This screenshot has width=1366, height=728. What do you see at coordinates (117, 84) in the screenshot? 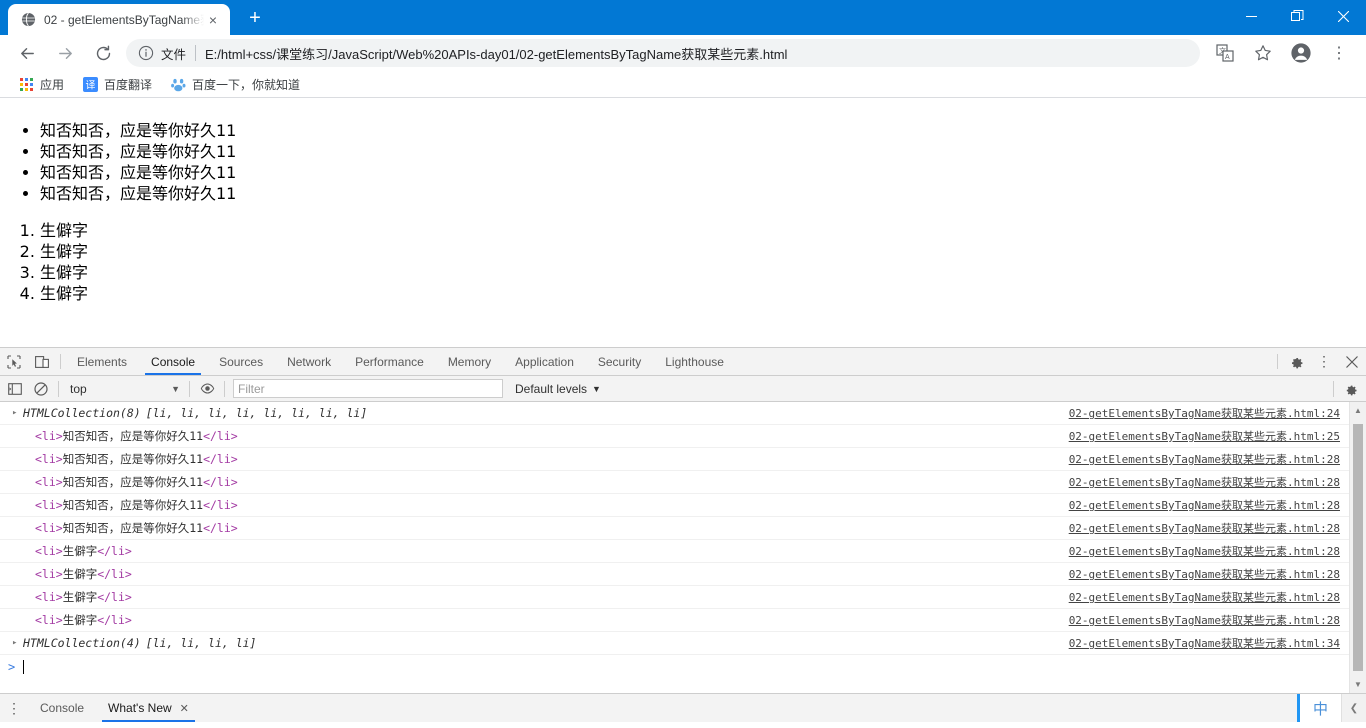
I see `bookmark-baidu-translate: 译 百度翻译` at bounding box center [117, 84].